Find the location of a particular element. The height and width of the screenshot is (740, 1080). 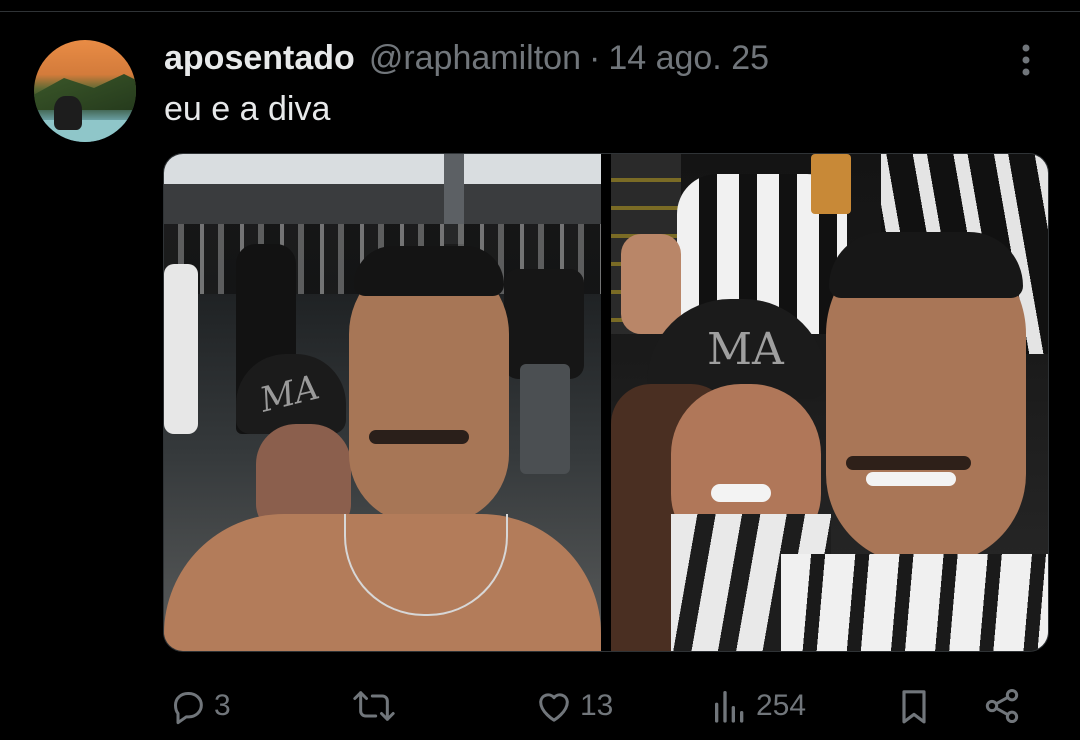

avatar-pool is located at coordinates (85, 131).